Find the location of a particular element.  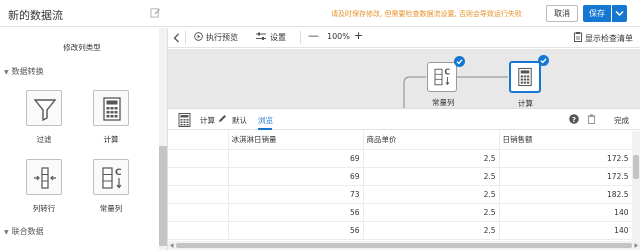

chevron-down-icon is located at coordinates (619, 13).